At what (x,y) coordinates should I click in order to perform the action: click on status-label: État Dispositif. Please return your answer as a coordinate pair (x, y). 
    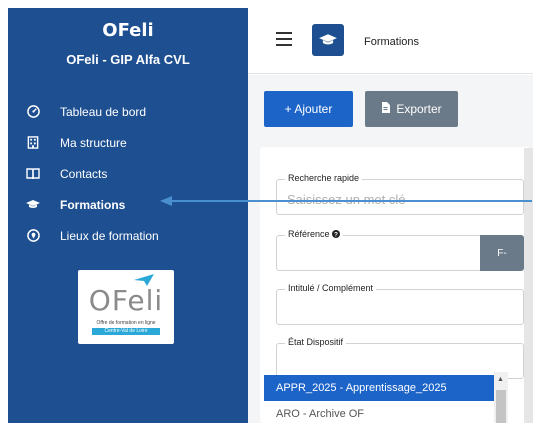
    Looking at the image, I should click on (316, 342).